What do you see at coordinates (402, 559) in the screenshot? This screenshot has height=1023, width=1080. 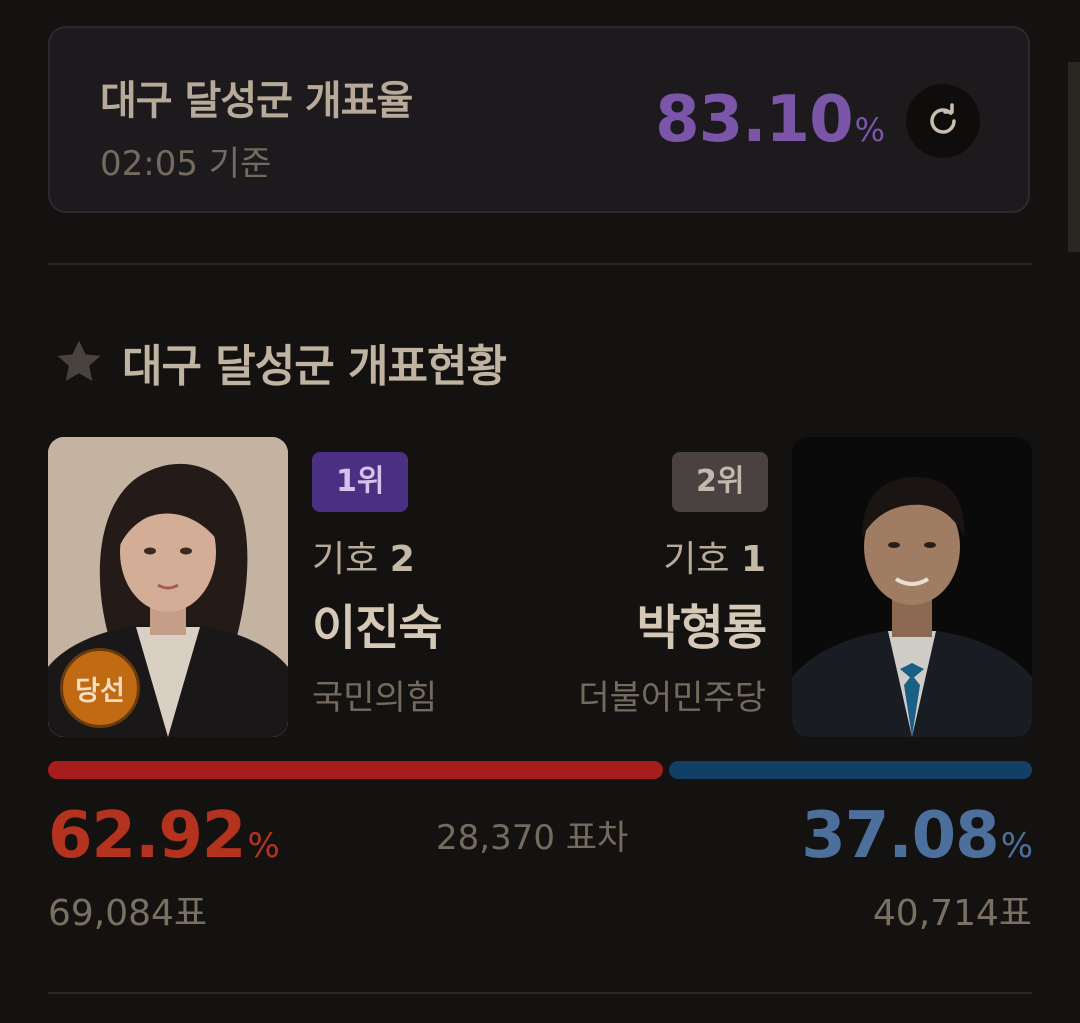 I see `candidate-1-ballot-number: 2` at bounding box center [402, 559].